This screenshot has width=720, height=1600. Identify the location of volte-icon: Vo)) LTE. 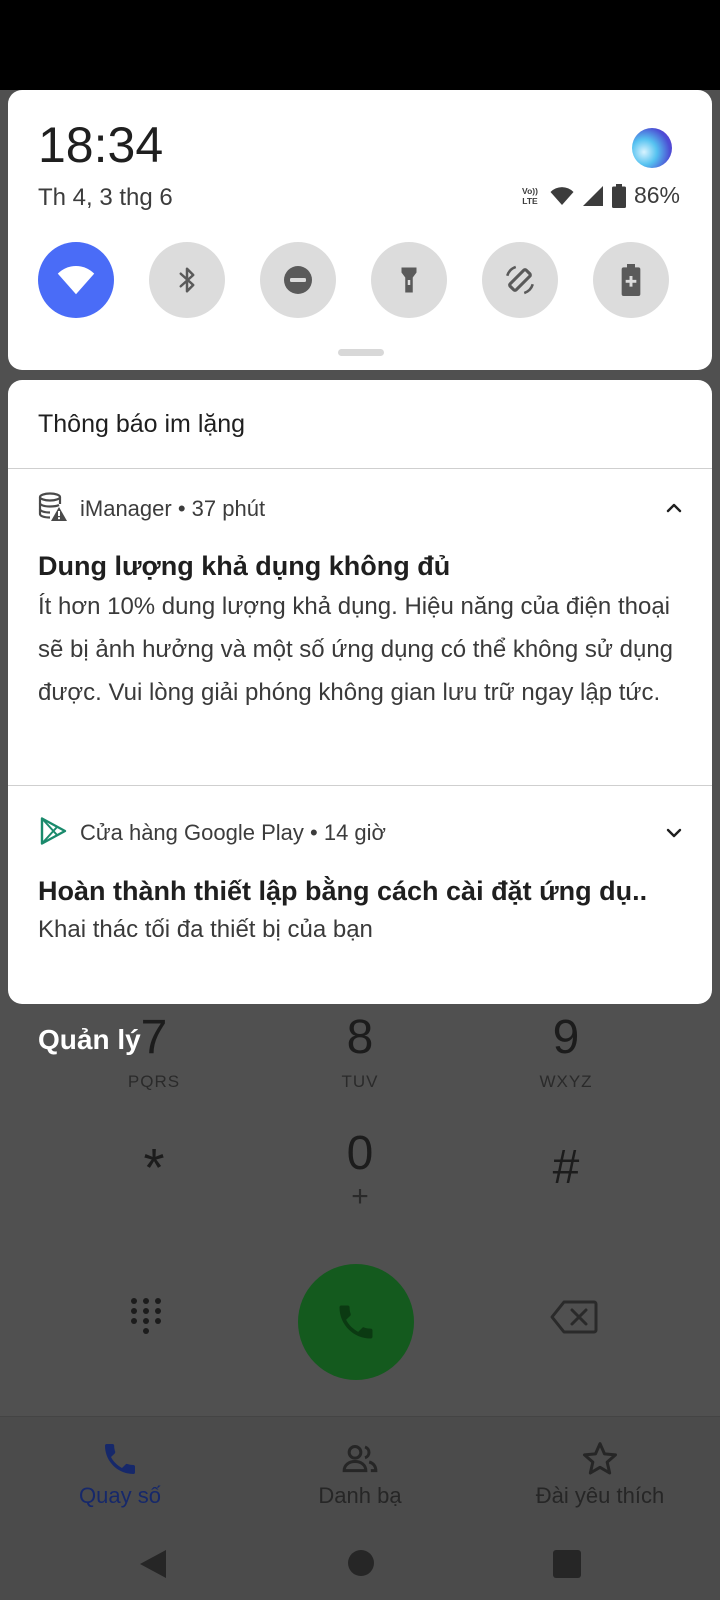
(530, 196).